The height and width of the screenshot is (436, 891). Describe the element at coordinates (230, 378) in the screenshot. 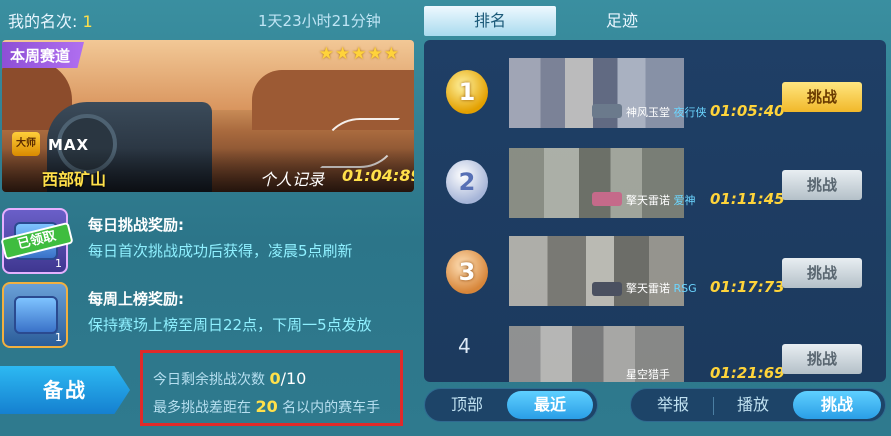

I see `remaining-challenges: 今日剩余挑战次数 0/10` at that location.